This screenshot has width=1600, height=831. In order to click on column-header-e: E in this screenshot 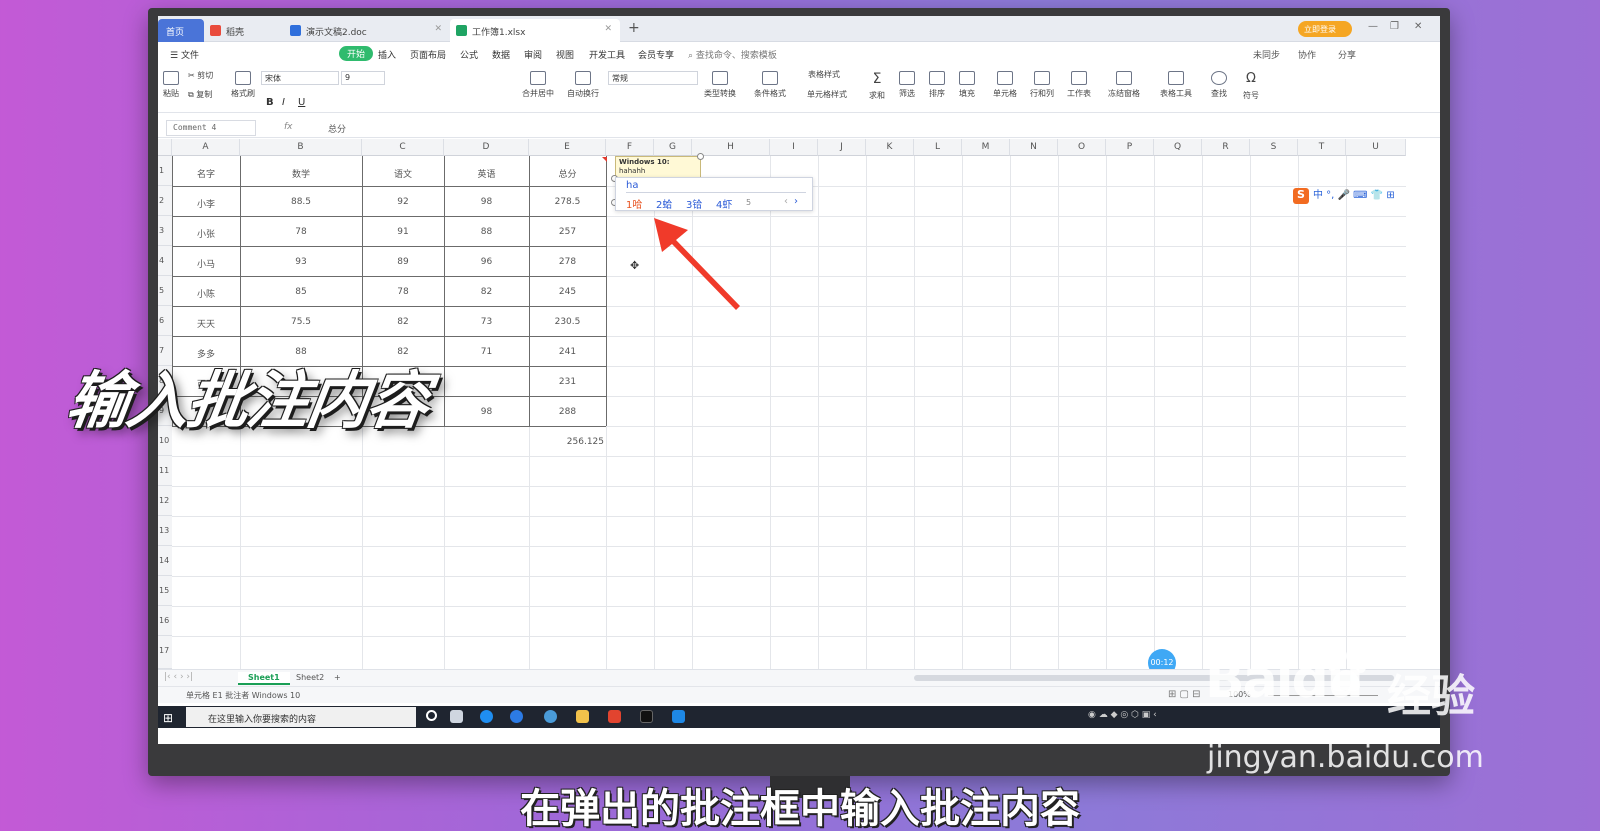, I will do `click(567, 147)`.